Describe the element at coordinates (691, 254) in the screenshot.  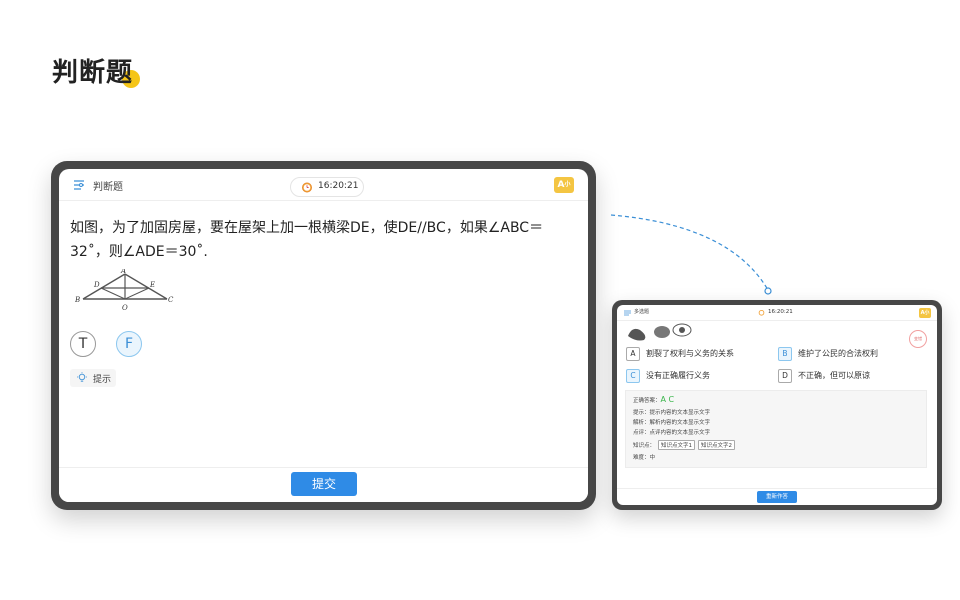
I see `dashed-connector` at that location.